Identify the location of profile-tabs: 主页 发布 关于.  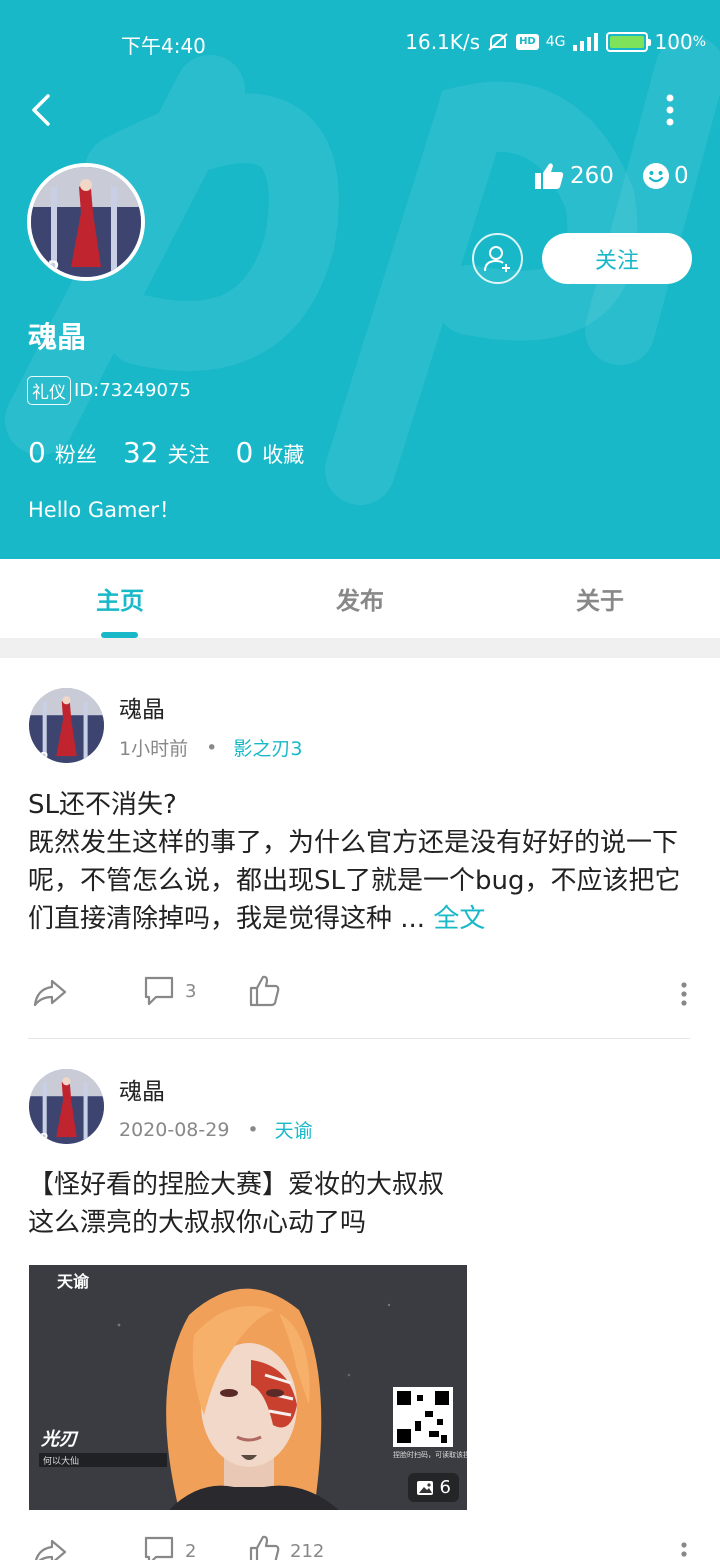
(360, 598).